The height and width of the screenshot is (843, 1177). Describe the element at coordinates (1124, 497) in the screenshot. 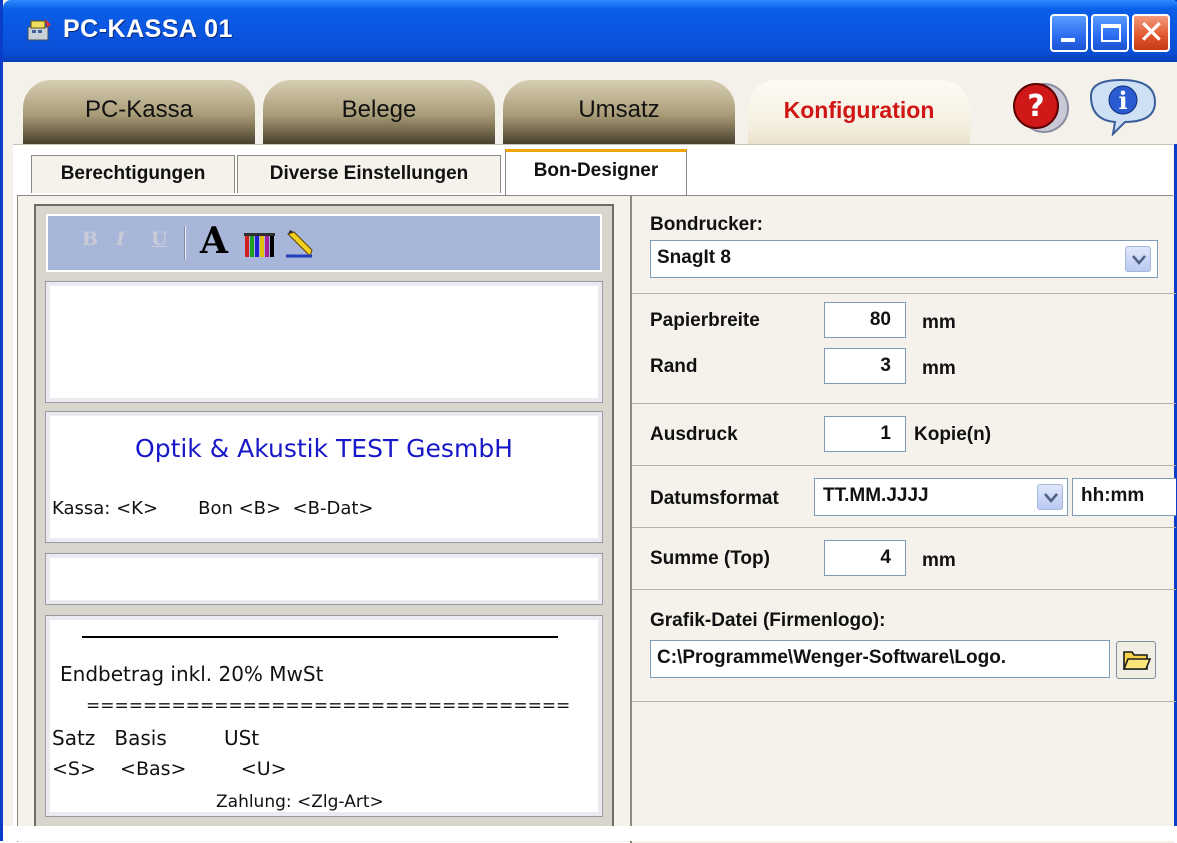

I see `zeitformat-input: hh:mm` at that location.